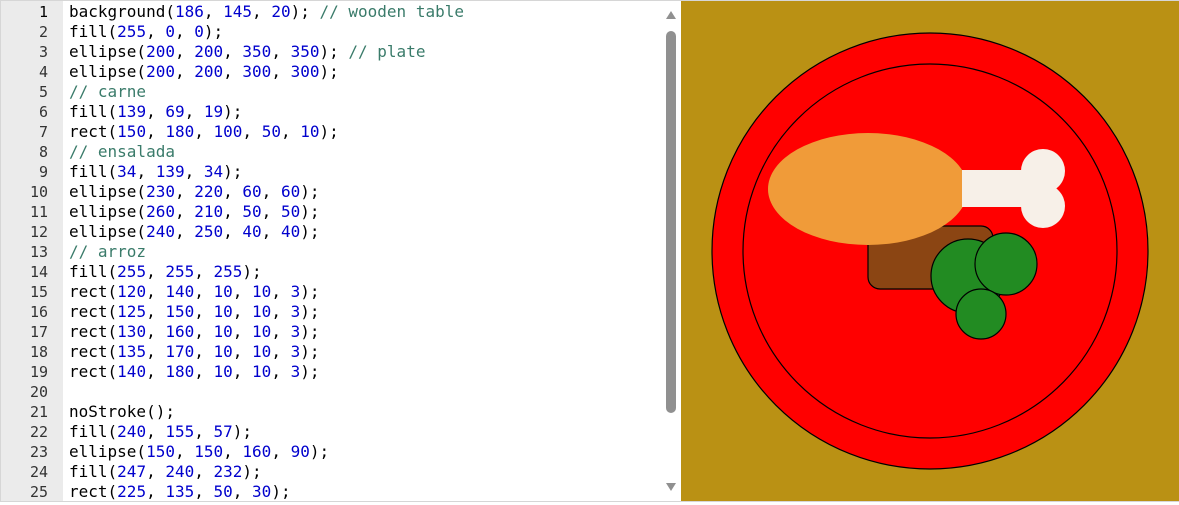  I want to click on code-line: 9 fill(34, 139, 34);, so click(332, 172).